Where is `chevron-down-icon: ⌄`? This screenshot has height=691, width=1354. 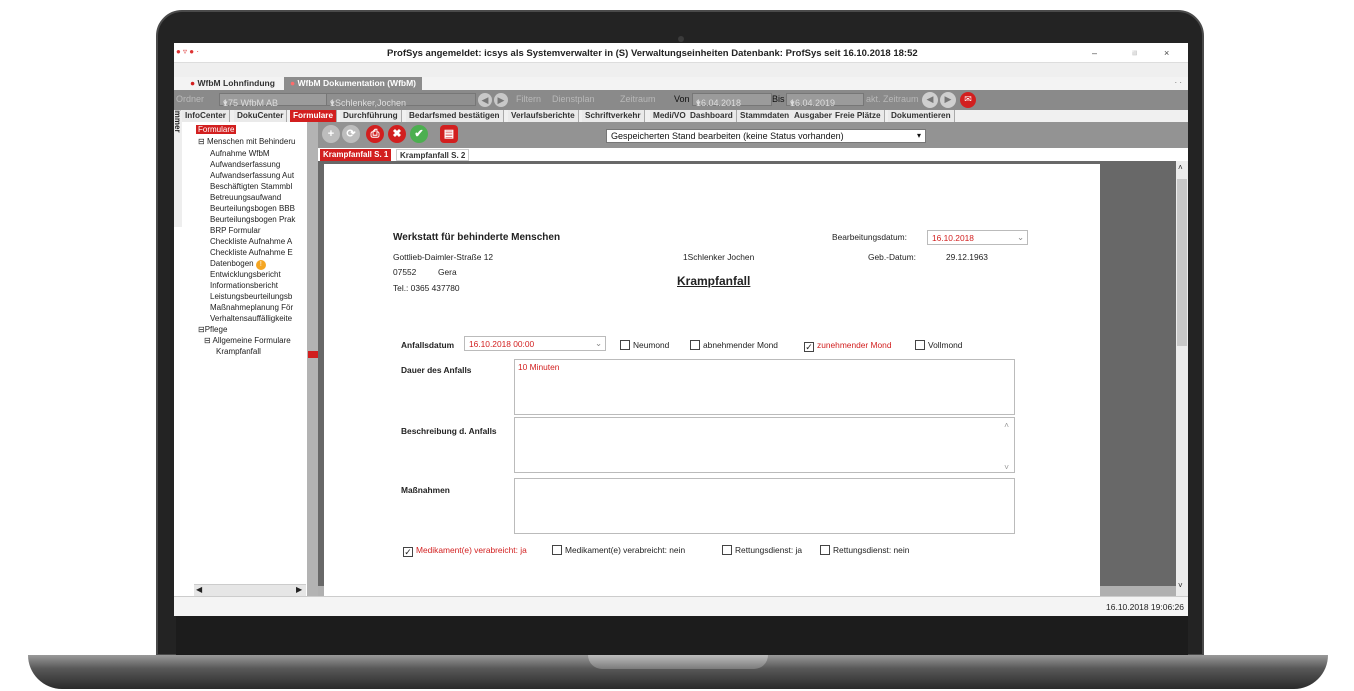 chevron-down-icon: ⌄ is located at coordinates (1020, 237).